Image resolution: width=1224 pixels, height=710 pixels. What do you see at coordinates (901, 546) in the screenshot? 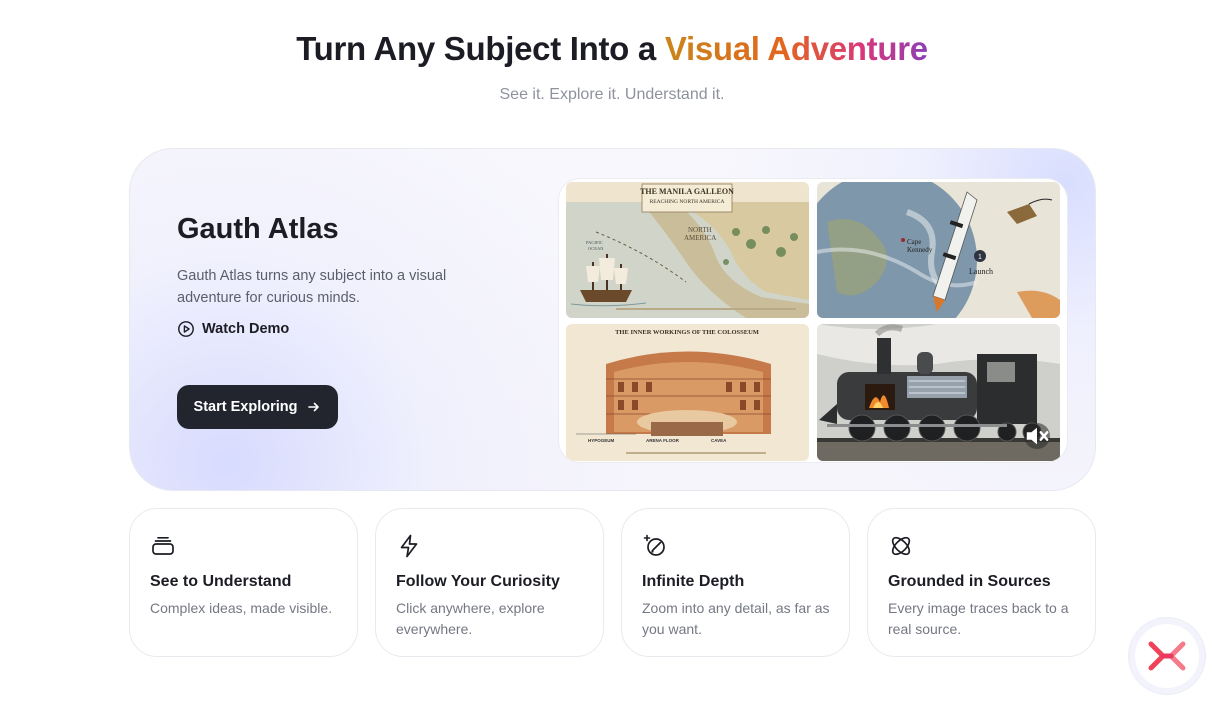
I see `orbit-icon` at bounding box center [901, 546].